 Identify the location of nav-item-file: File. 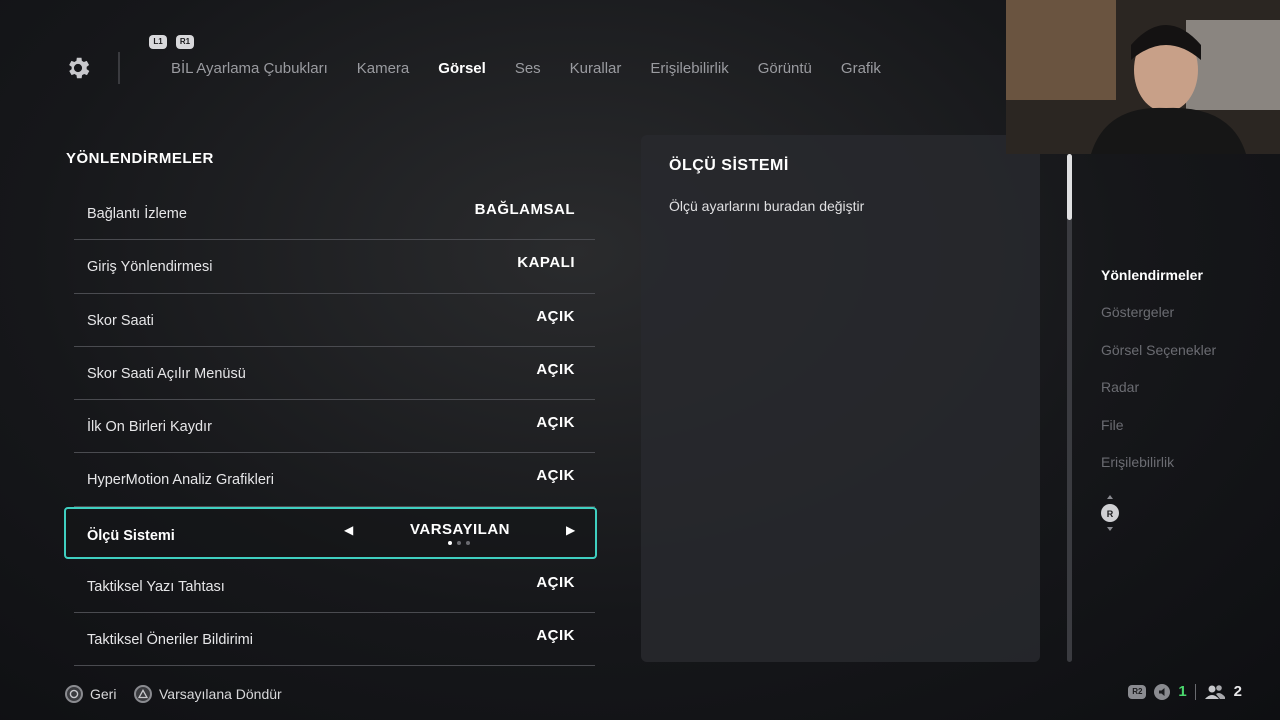
(1158, 435).